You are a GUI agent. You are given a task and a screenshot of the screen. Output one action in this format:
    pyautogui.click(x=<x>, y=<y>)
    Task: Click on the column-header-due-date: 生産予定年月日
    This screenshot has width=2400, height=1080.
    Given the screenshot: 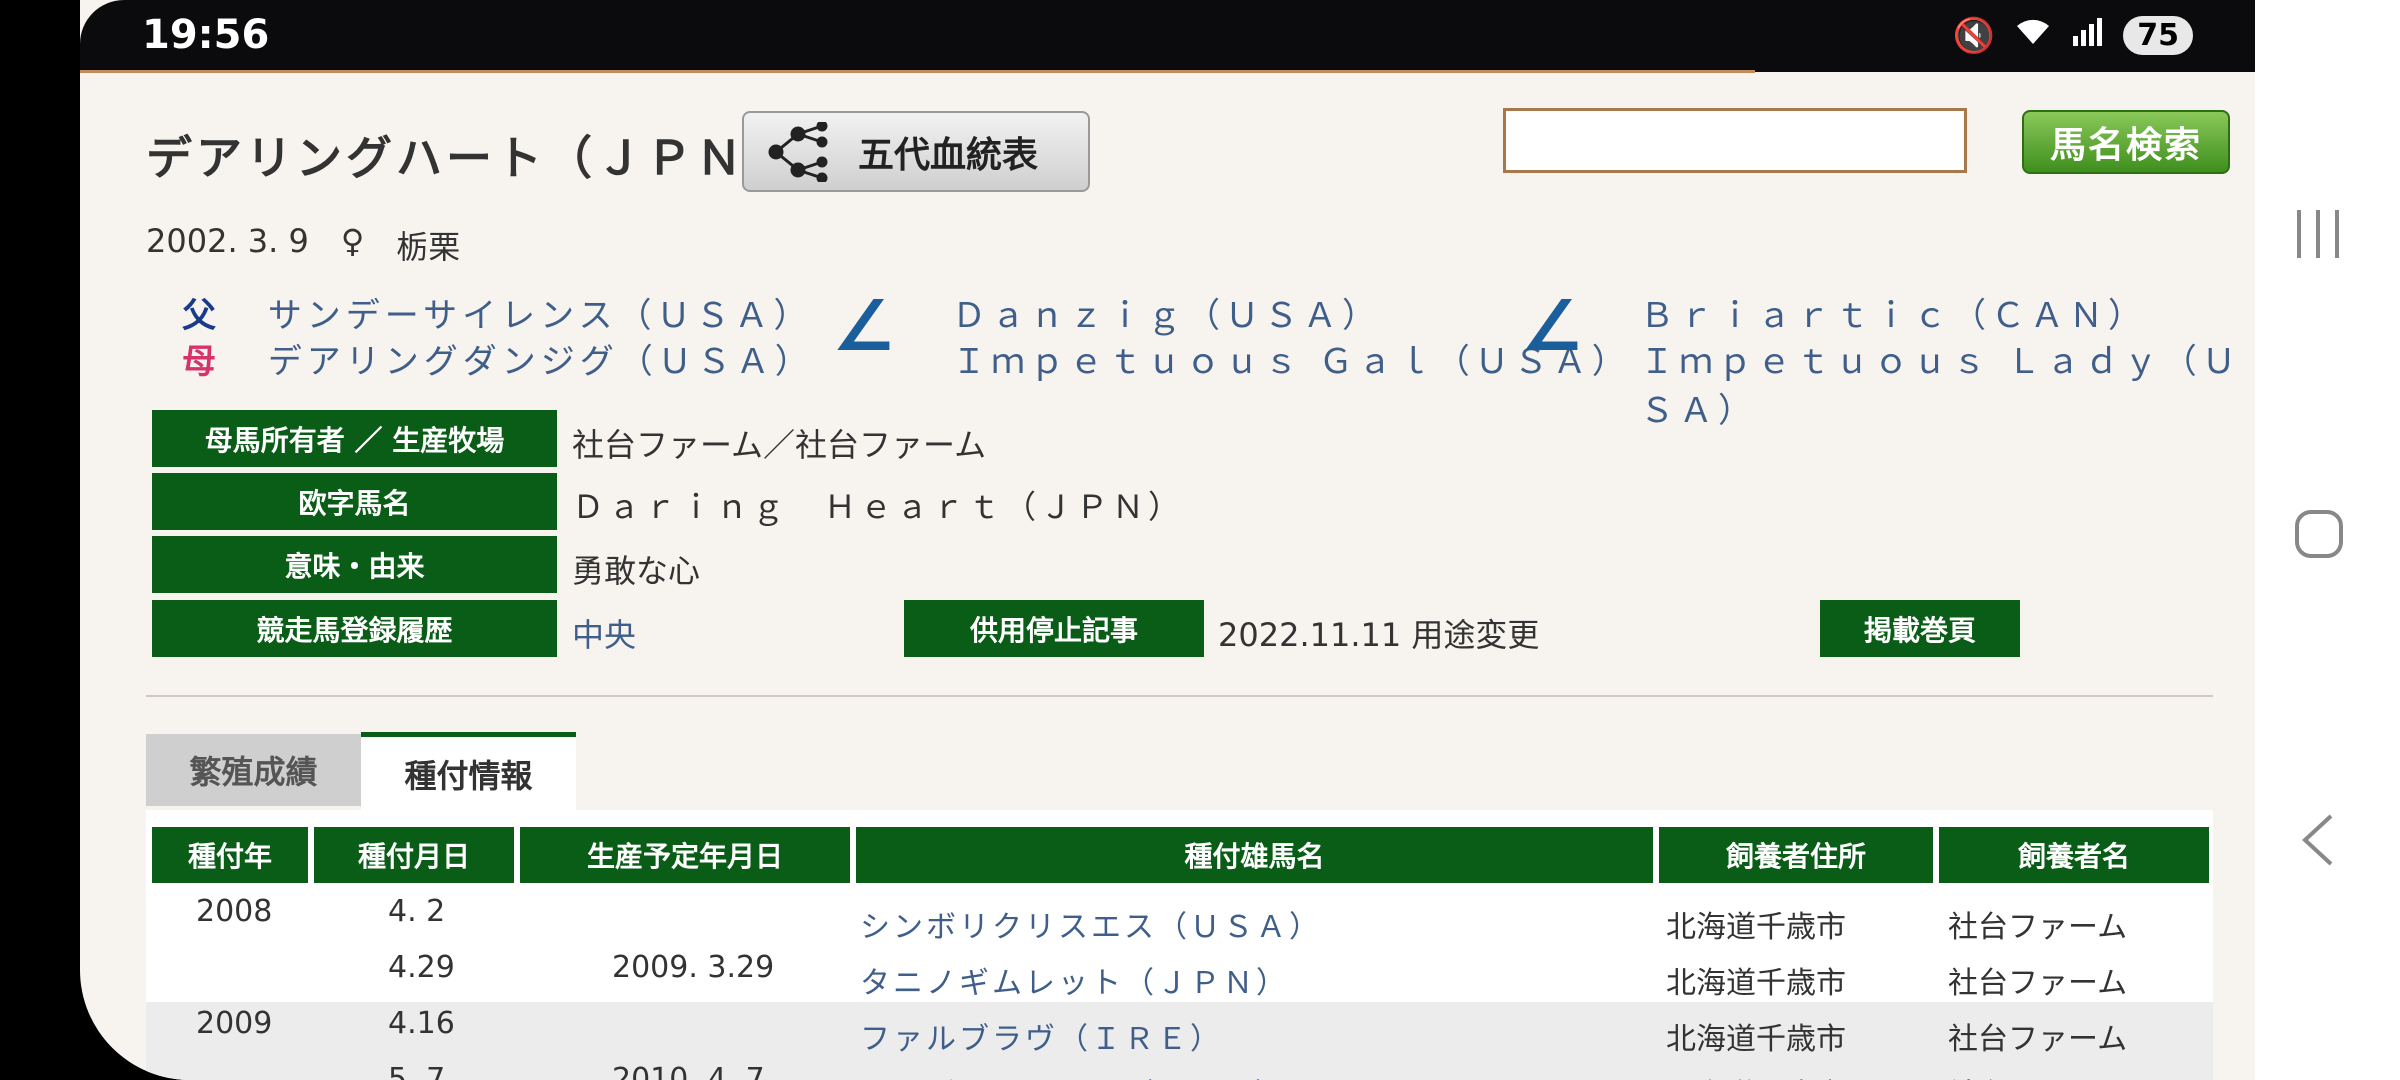 What is the action you would take?
    pyautogui.click(x=685, y=855)
    